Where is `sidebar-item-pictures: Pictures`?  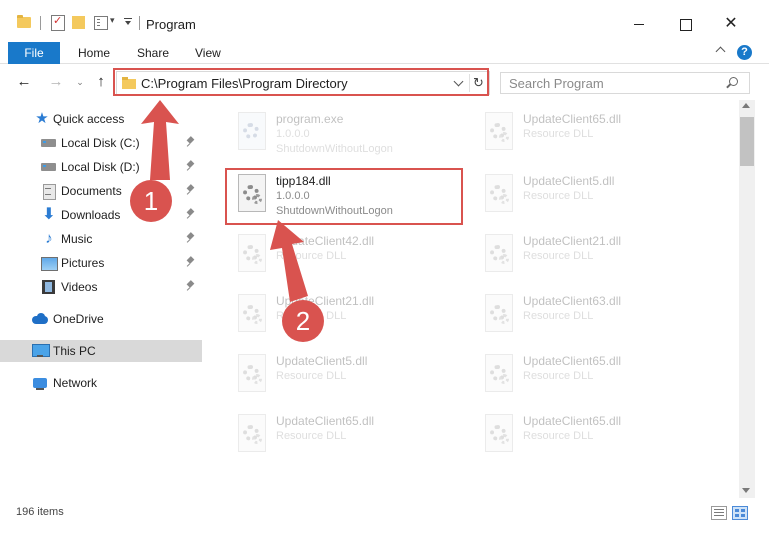
sidebar-item-pictures: Pictures is located at coordinates (101, 263).